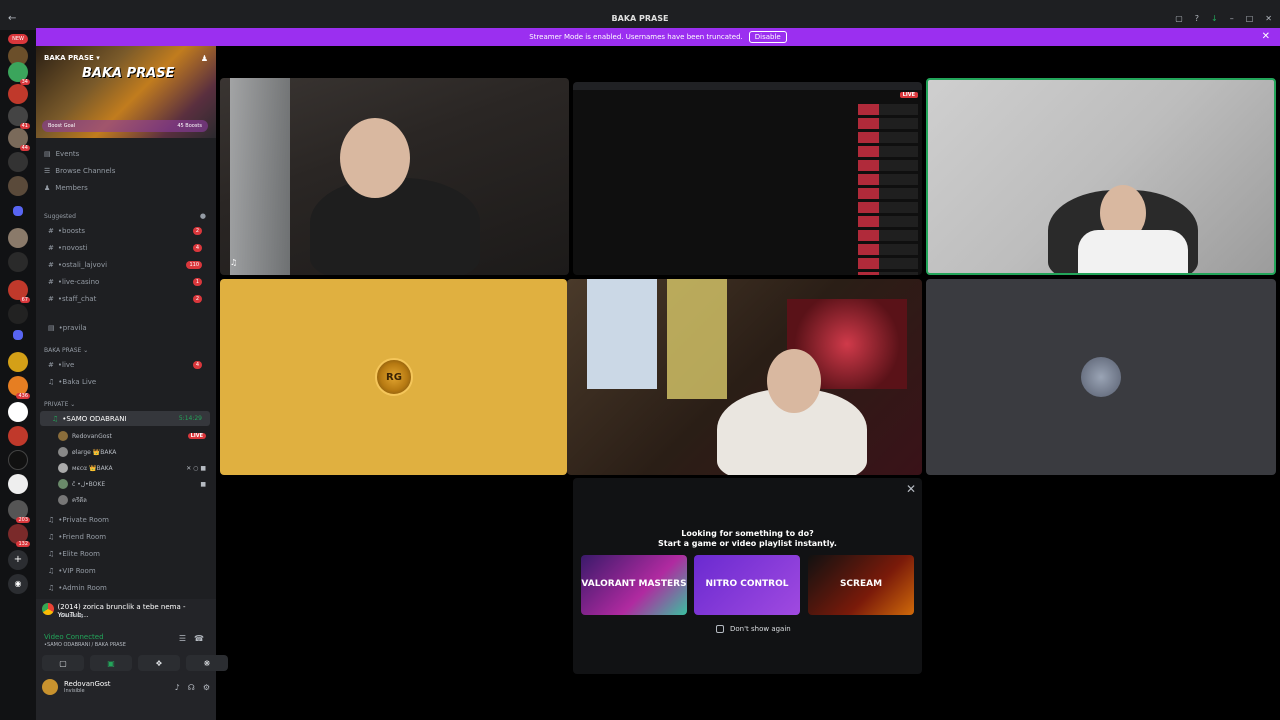 This screenshot has height=720, width=1280. I want to click on maximize-button: □, so click(1250, 18).